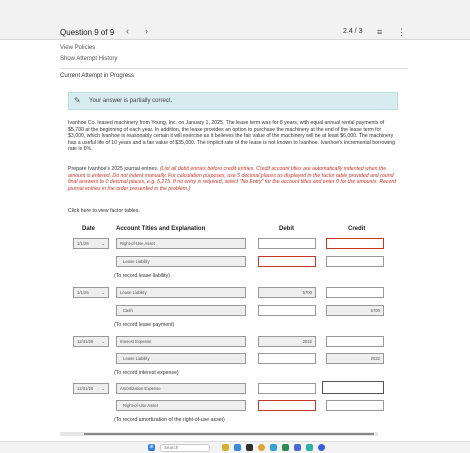 The width and height of the screenshot is (470, 453). Describe the element at coordinates (131, 101) in the screenshot. I see `alert-text: Your answer is partially correct.` at that location.